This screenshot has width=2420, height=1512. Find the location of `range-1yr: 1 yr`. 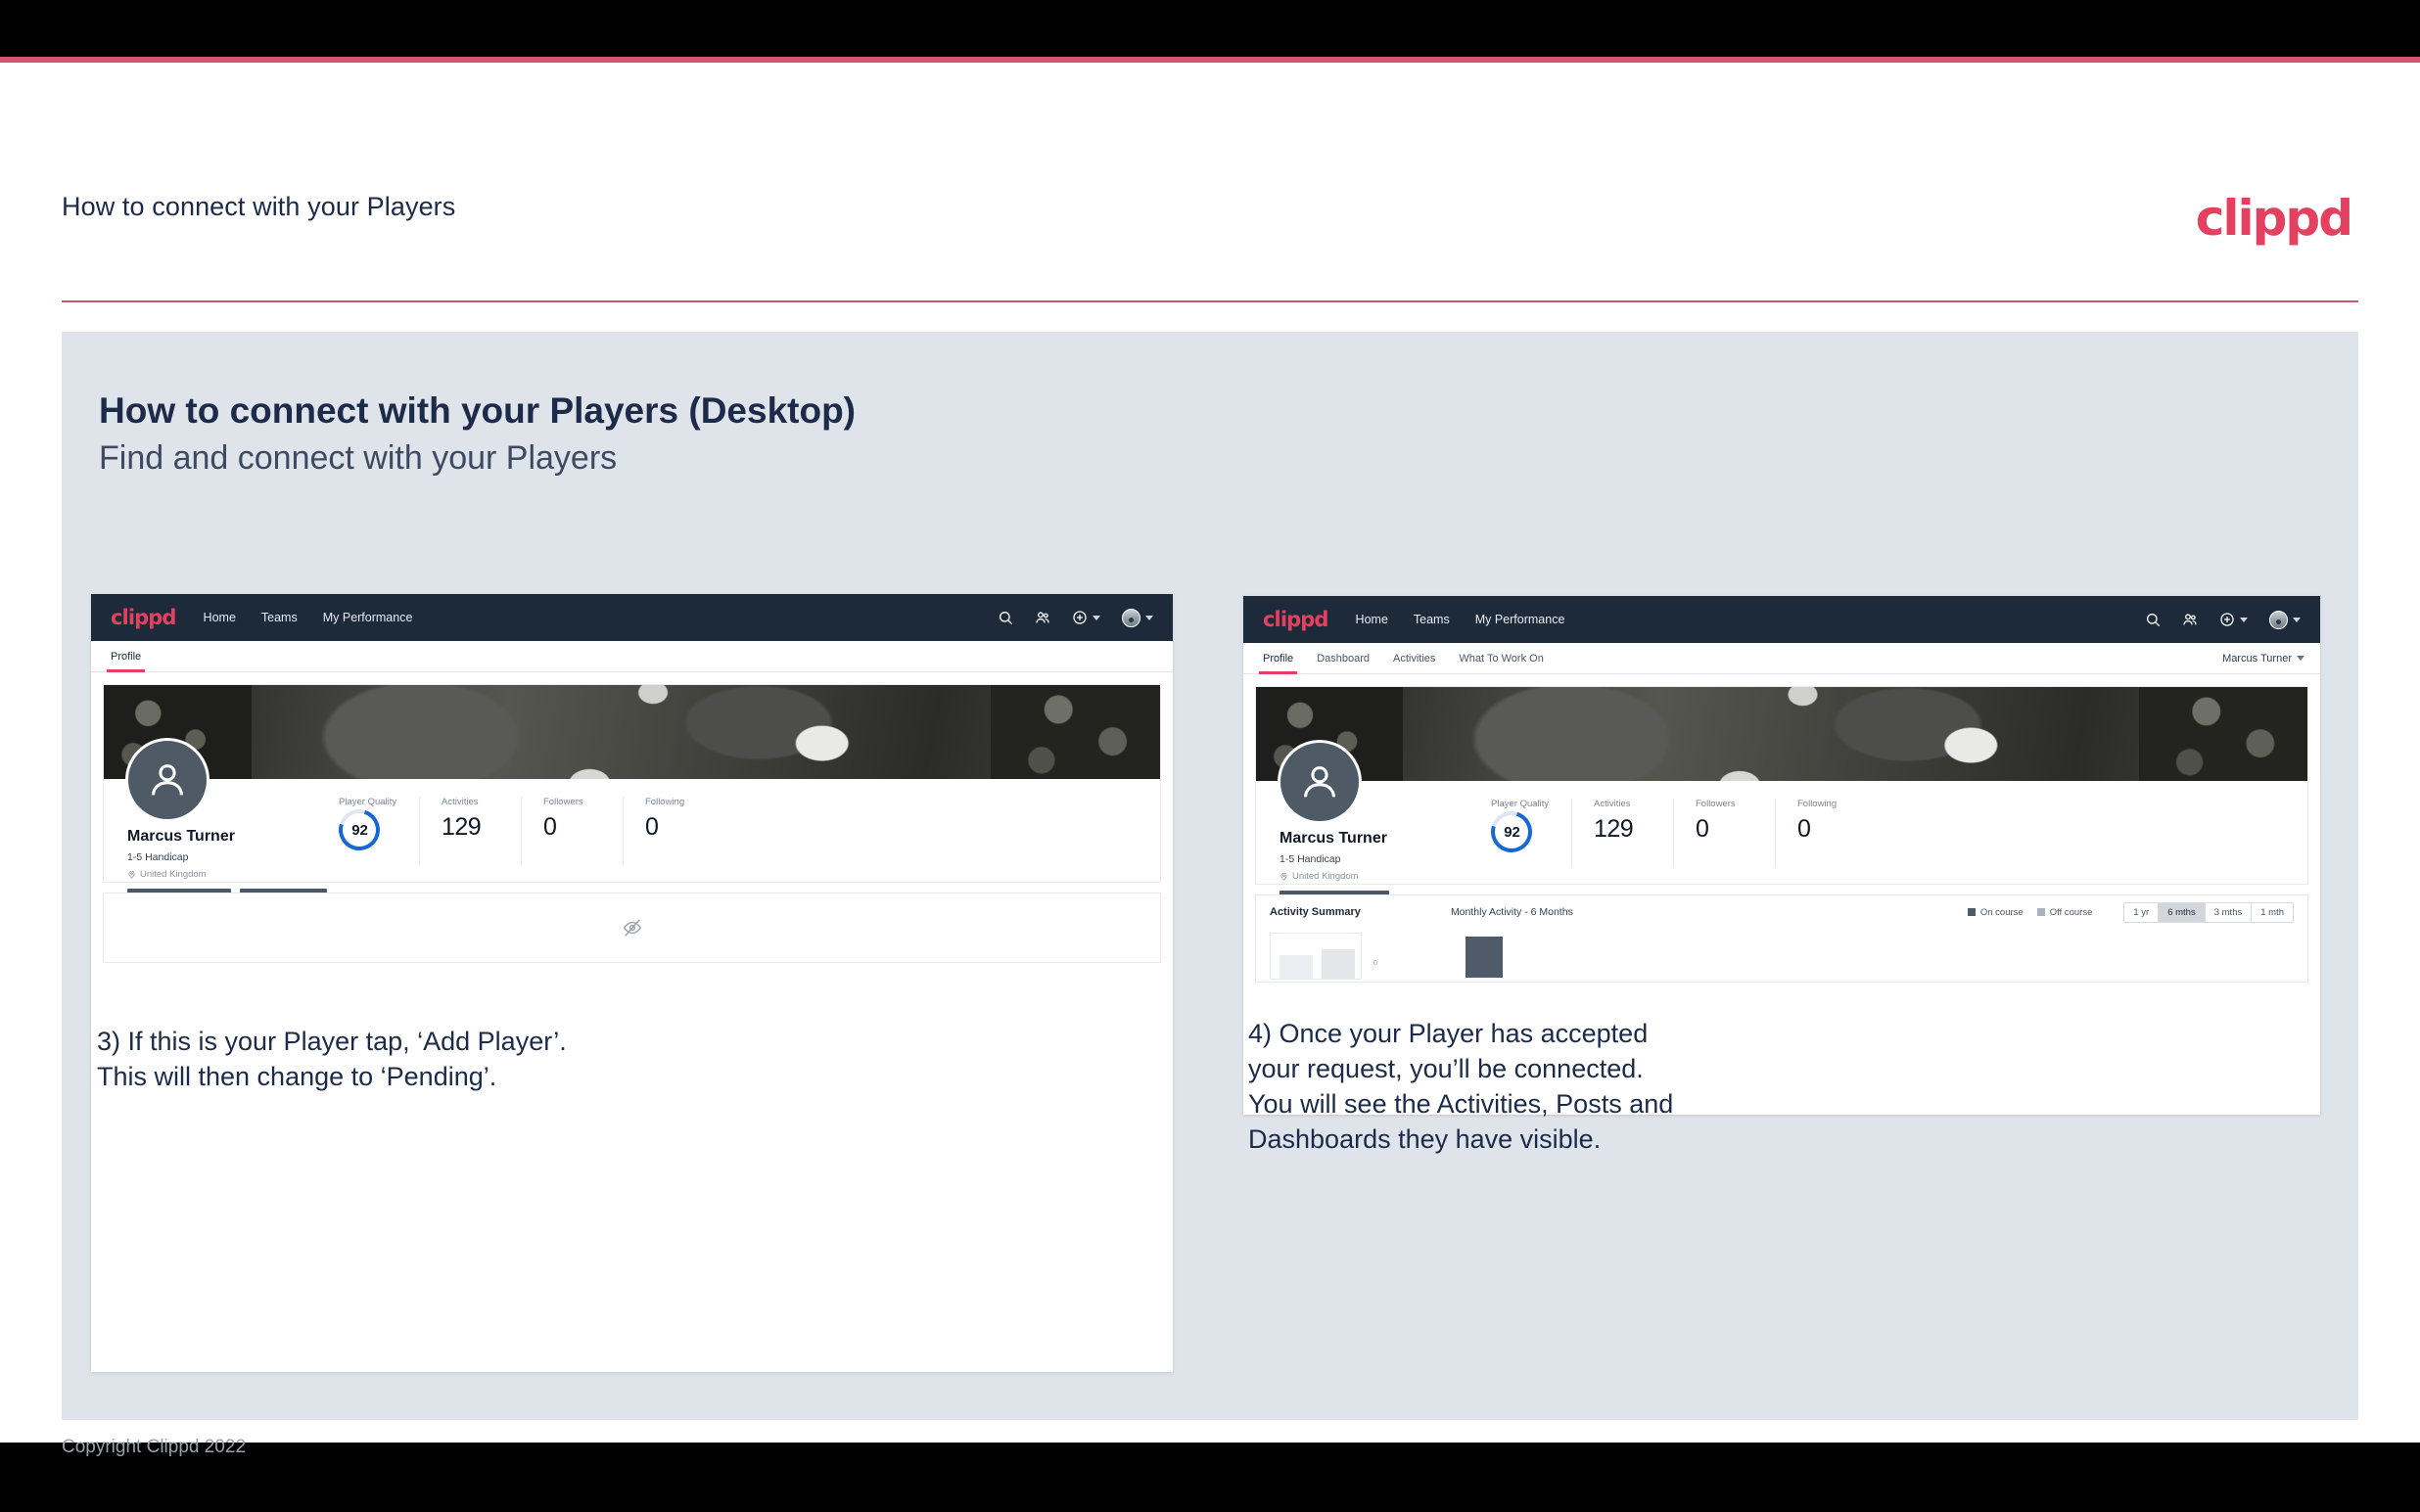

range-1yr: 1 yr is located at coordinates (2141, 912).